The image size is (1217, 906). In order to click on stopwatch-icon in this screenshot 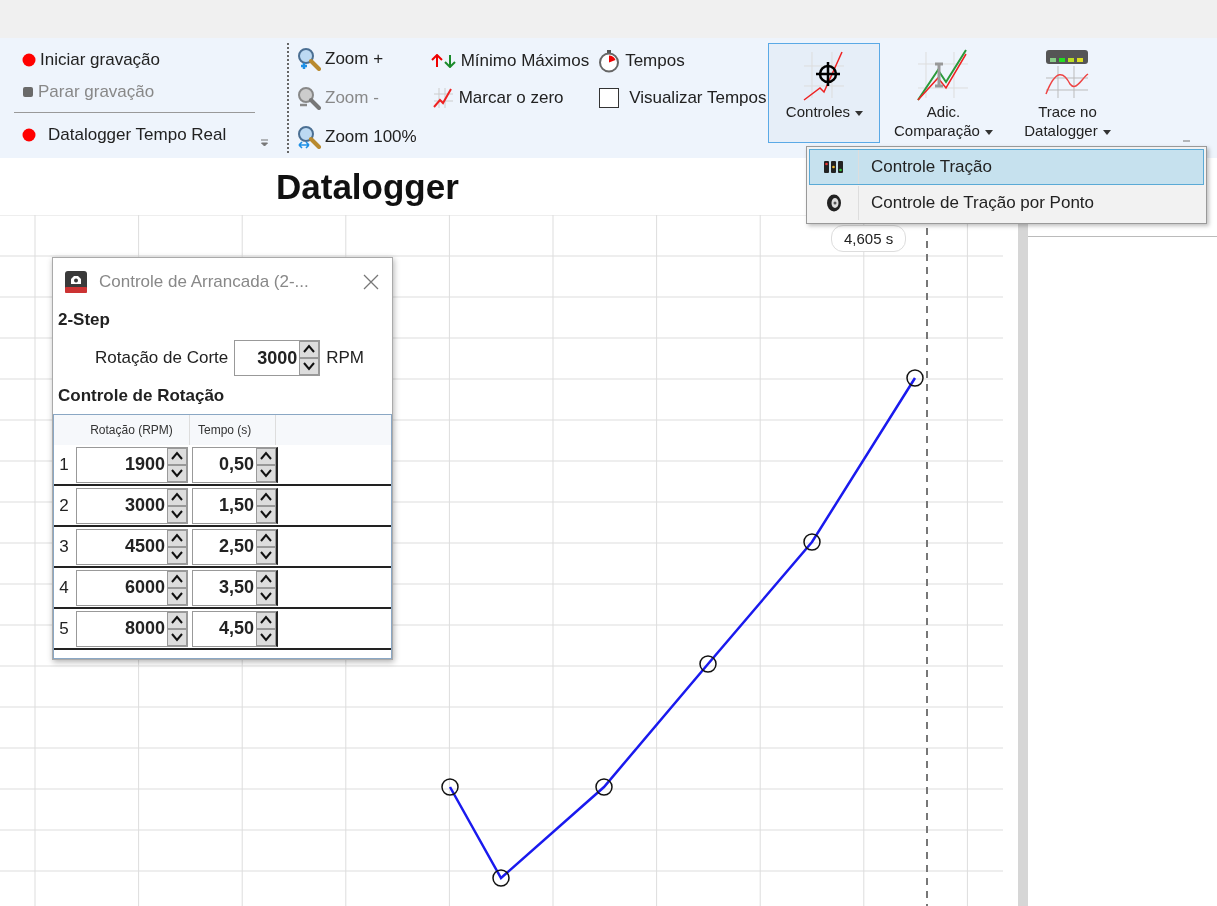, I will do `click(609, 61)`.